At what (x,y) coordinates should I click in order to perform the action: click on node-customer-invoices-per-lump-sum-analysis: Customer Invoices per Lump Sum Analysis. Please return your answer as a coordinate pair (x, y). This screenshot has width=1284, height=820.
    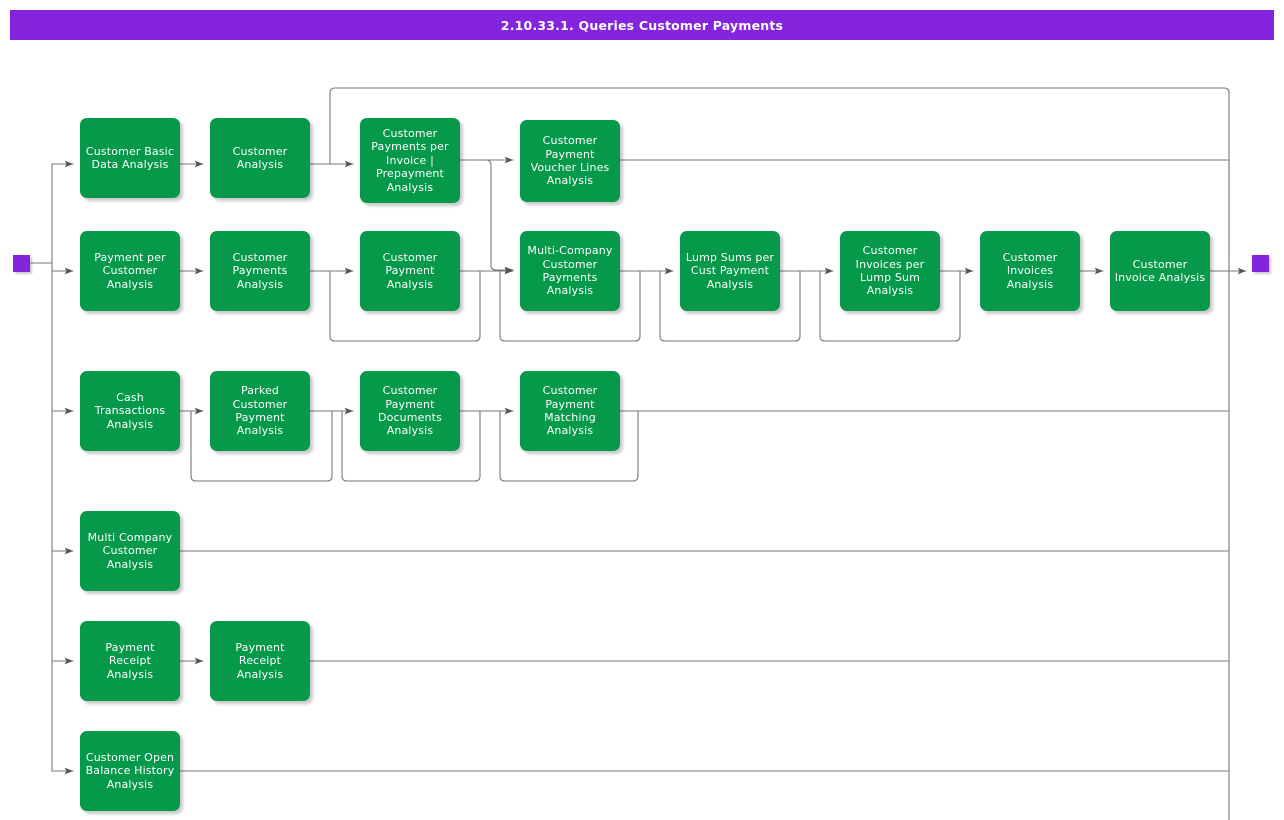
    Looking at the image, I should click on (890, 271).